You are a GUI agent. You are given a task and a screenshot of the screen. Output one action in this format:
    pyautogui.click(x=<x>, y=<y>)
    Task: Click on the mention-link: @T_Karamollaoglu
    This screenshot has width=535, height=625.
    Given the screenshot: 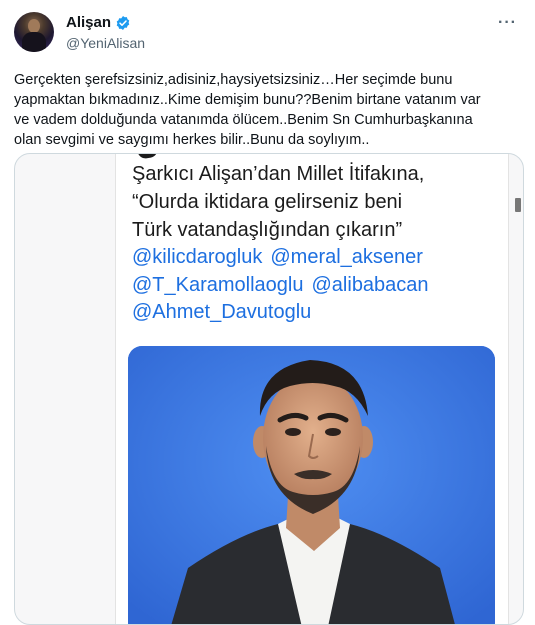 What is the action you would take?
    pyautogui.click(x=218, y=286)
    